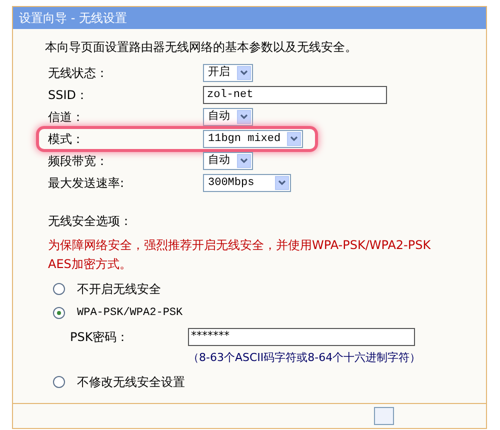 The height and width of the screenshot is (430, 500). What do you see at coordinates (99, 337) in the screenshot?
I see `field-label: PSK密码：` at bounding box center [99, 337].